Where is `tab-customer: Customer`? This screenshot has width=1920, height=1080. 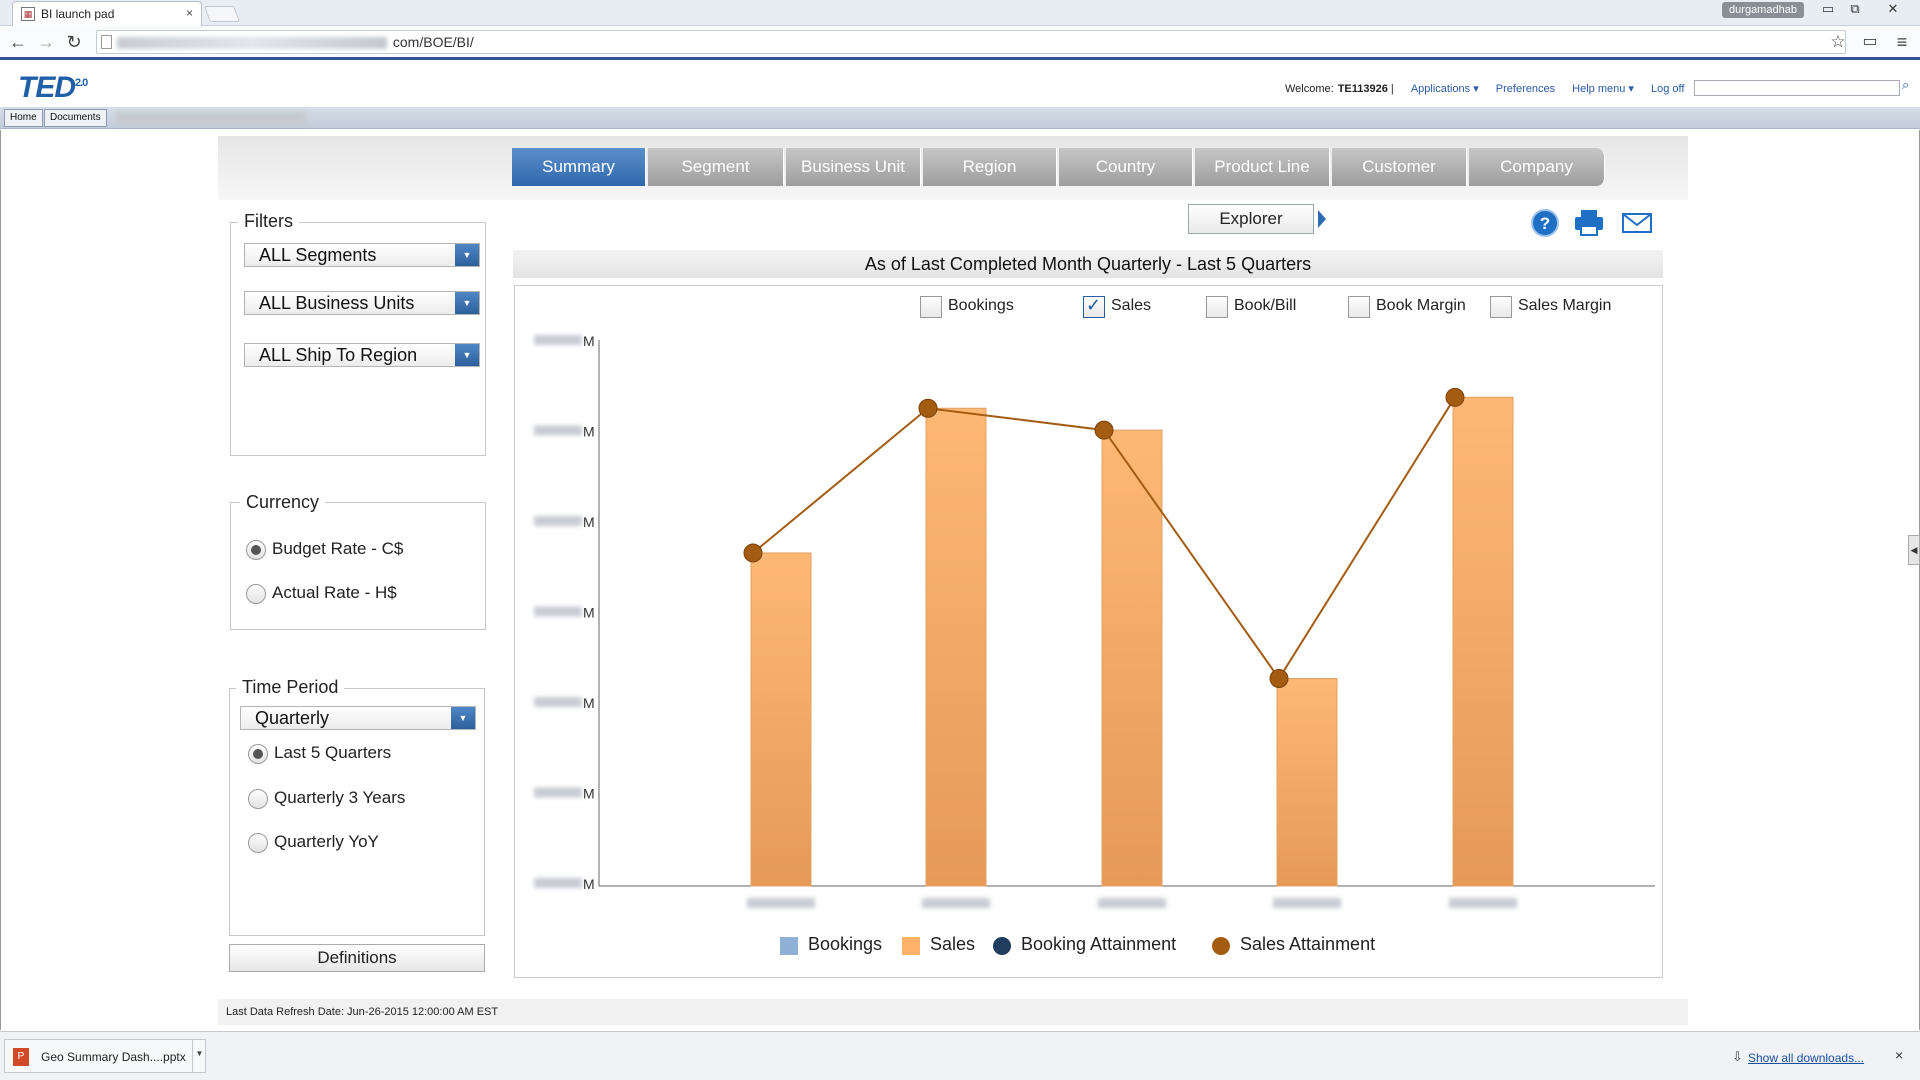
tab-customer: Customer is located at coordinates (1399, 167).